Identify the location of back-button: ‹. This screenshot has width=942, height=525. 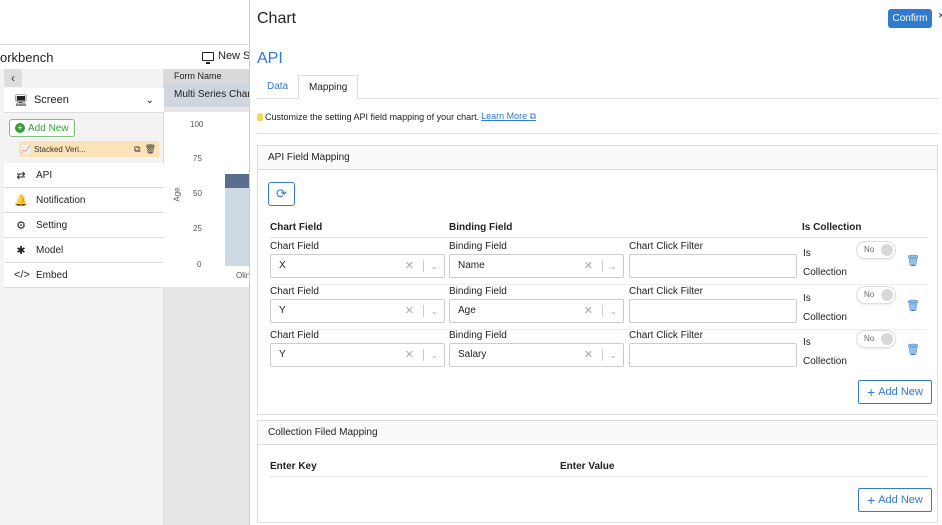
(13, 78).